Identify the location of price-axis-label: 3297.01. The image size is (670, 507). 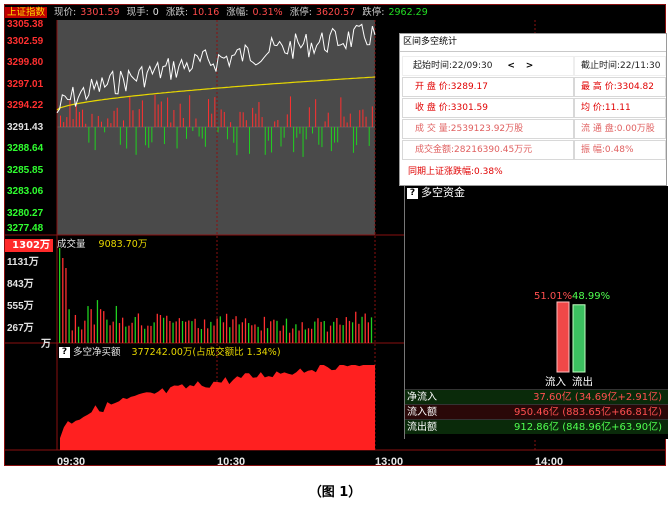
(25, 84).